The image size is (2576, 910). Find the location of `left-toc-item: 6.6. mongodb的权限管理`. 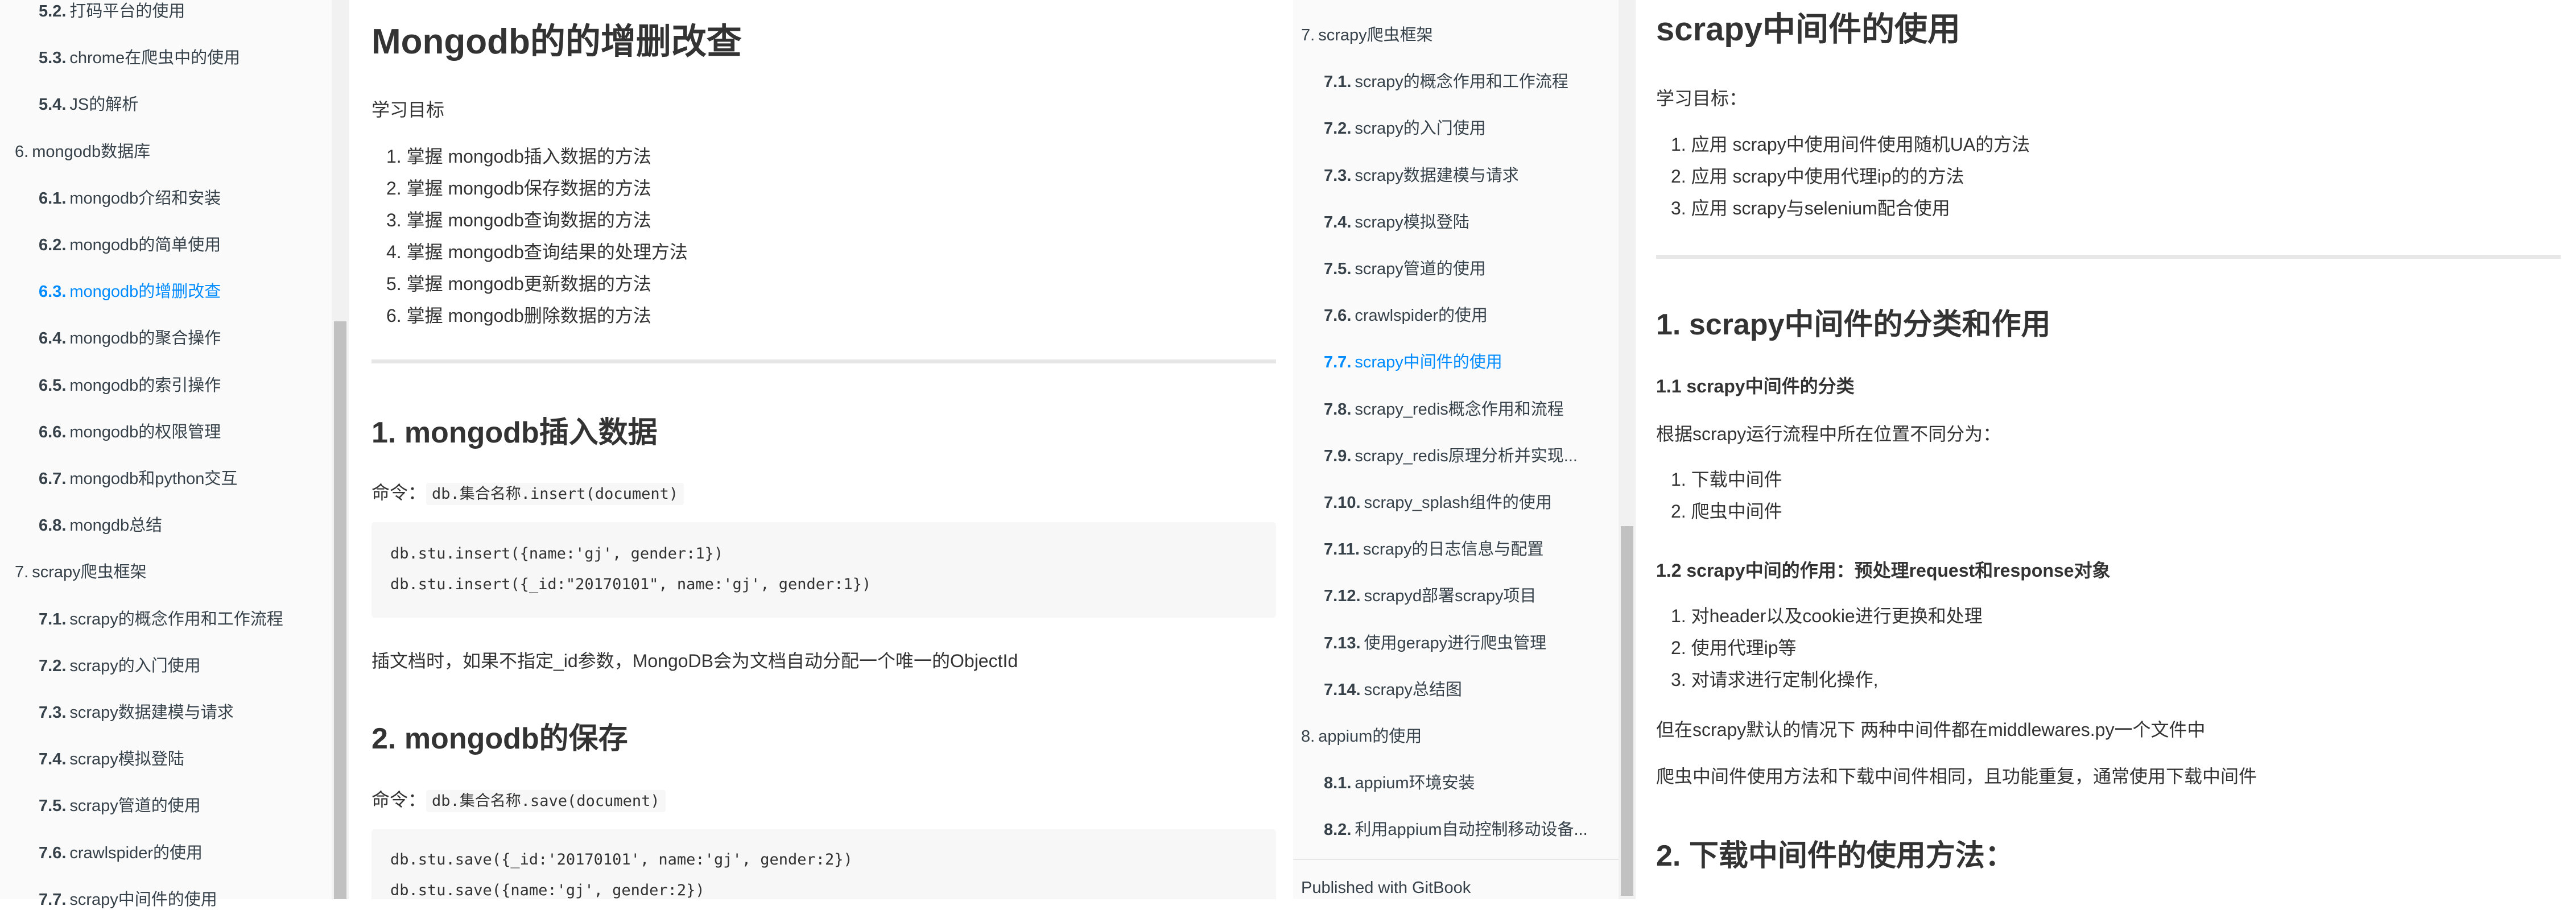

left-toc-item: 6.6. mongodb的权限管理 is located at coordinates (181, 430).